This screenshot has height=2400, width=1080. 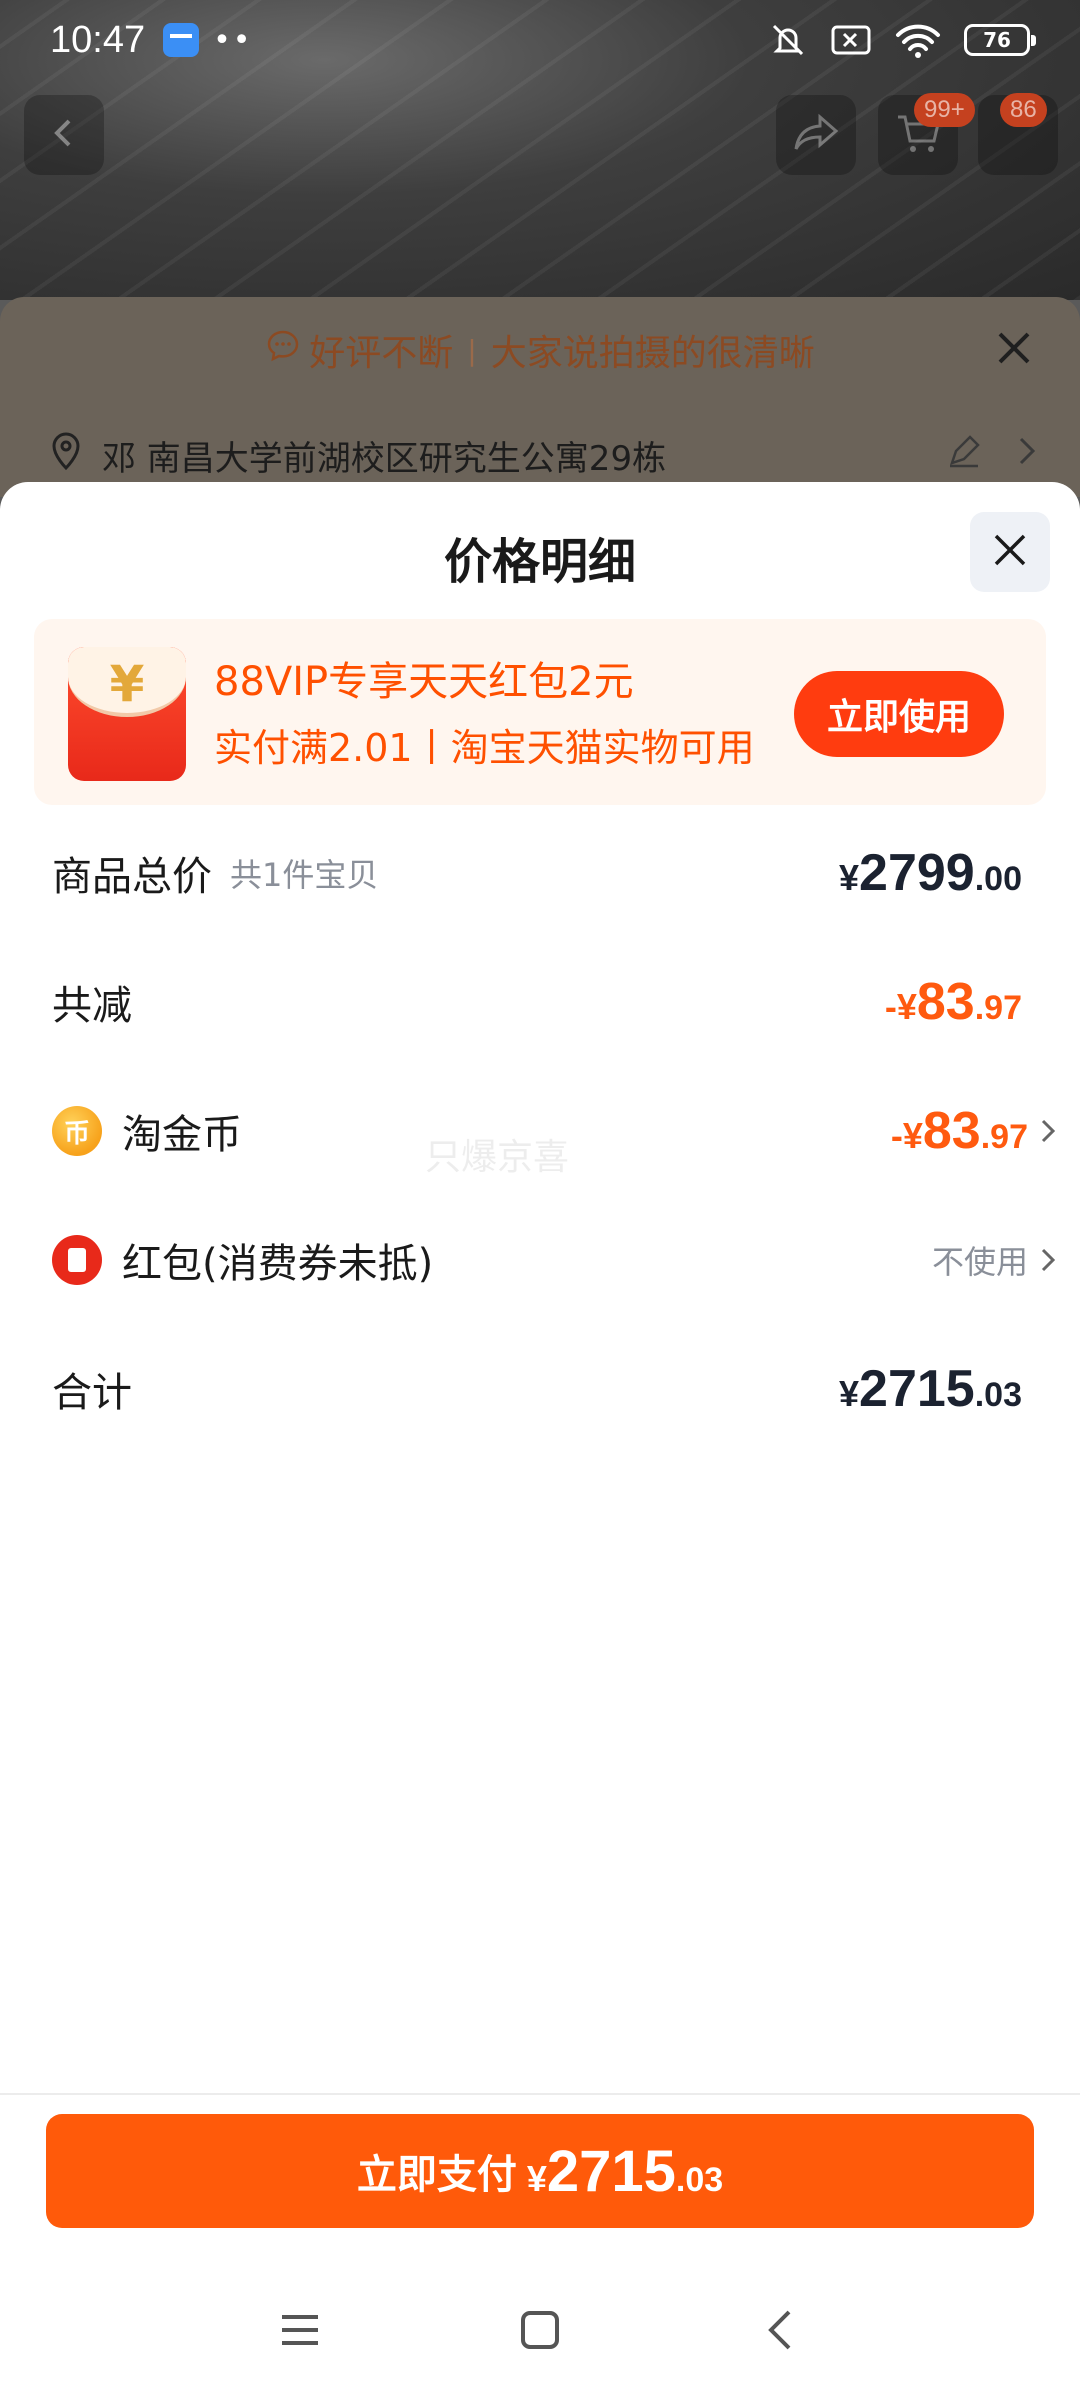 What do you see at coordinates (1018, 134) in the screenshot?
I see `more-button: 86` at bounding box center [1018, 134].